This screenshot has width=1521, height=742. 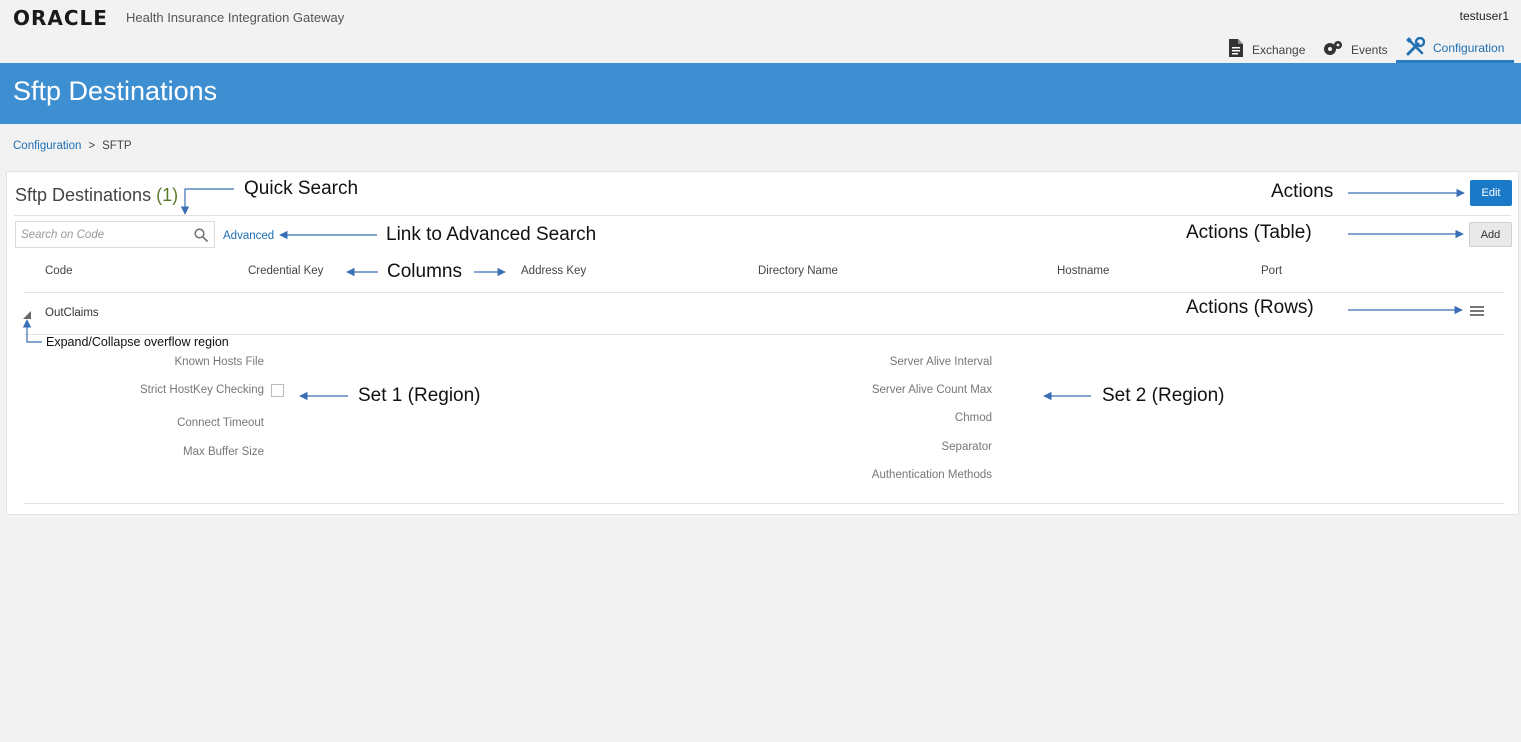 I want to click on page-banner: Sftp Destinations, so click(x=760, y=93).